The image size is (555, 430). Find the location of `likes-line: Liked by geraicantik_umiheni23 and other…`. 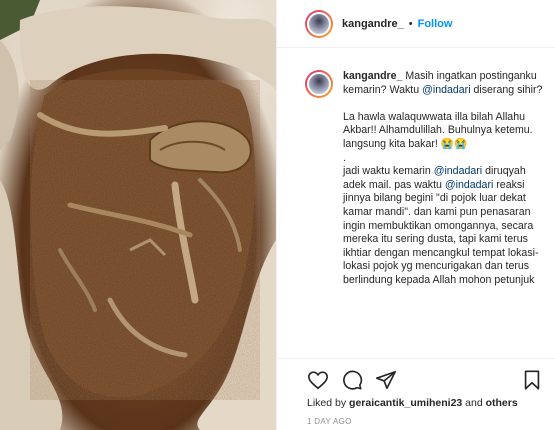

likes-line: Liked by geraicantik_umiheni23 and other… is located at coordinates (425, 403).